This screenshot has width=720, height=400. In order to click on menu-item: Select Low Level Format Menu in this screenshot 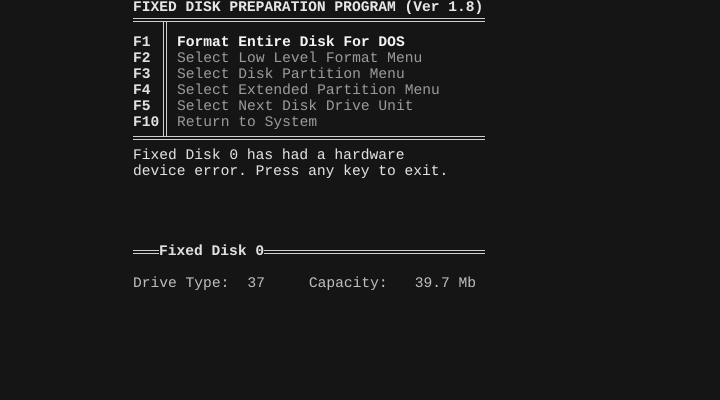, I will do `click(308, 59)`.